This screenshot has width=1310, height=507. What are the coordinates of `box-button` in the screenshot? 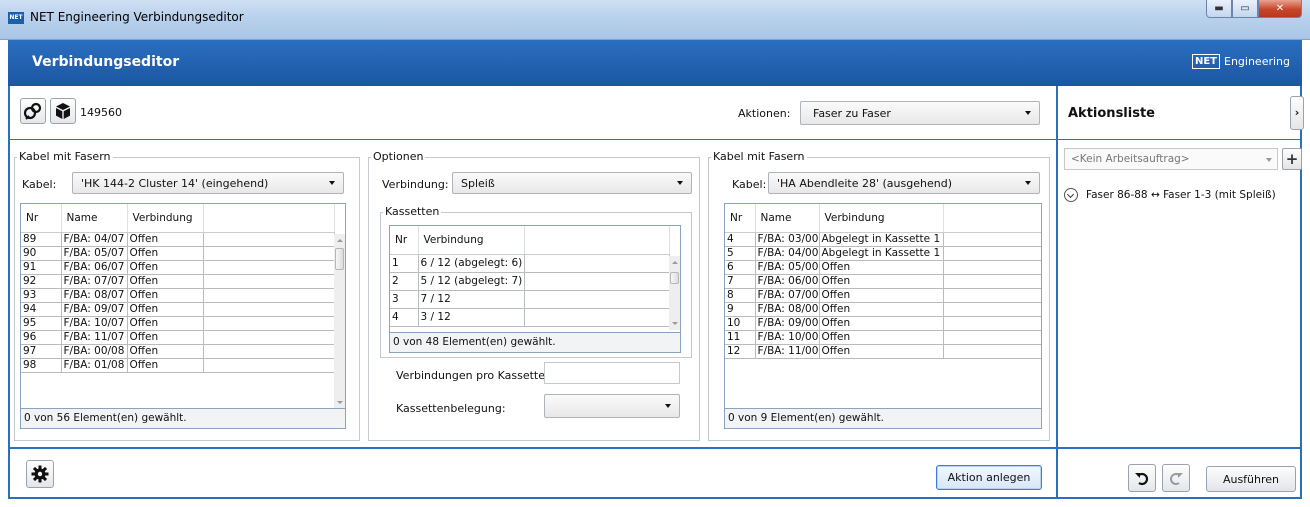 It's located at (63, 111).